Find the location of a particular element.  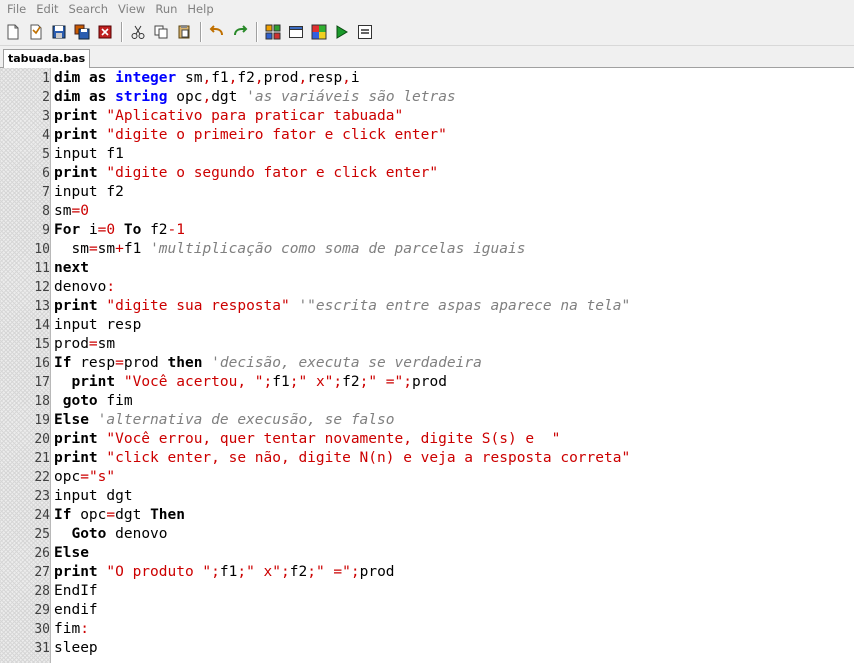

open-file-button is located at coordinates (36, 32).